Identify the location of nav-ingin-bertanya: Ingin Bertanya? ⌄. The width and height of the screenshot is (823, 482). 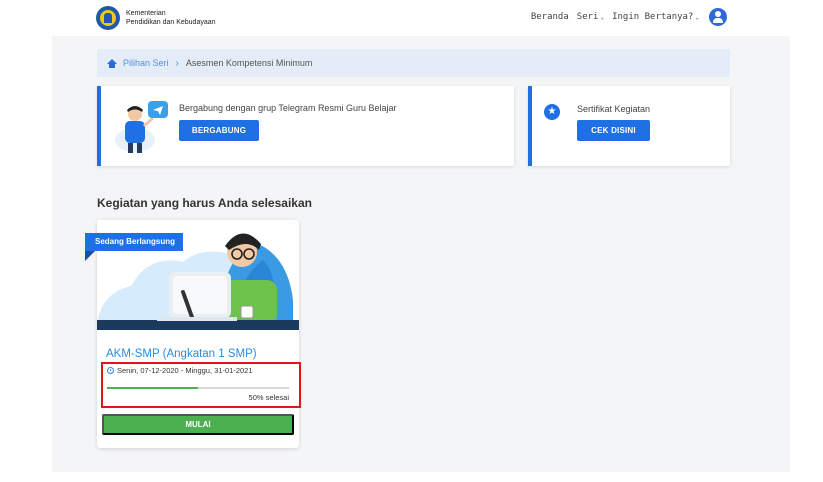
(655, 17).